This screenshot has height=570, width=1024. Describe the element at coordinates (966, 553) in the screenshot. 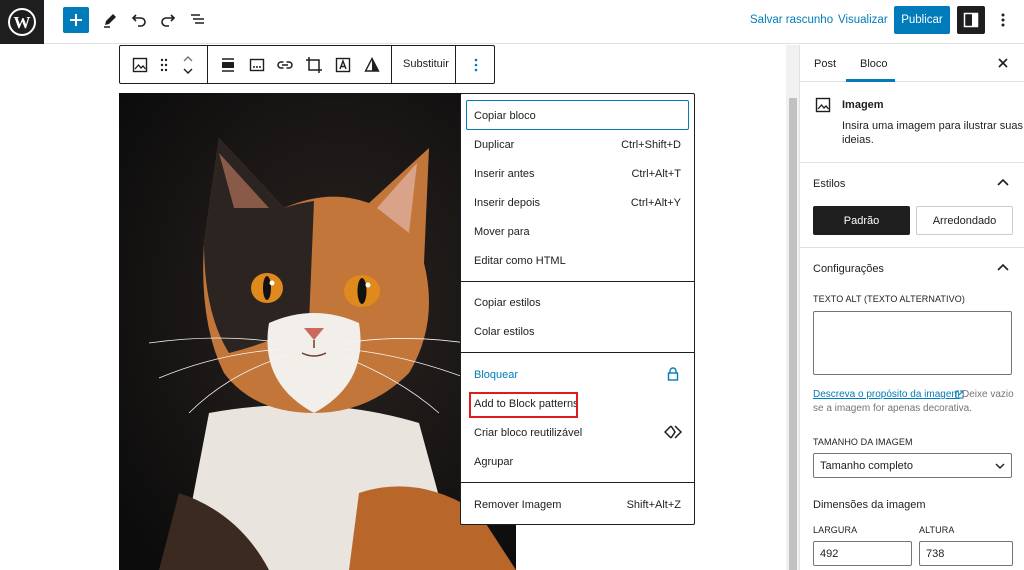

I see `height-input: 738` at that location.